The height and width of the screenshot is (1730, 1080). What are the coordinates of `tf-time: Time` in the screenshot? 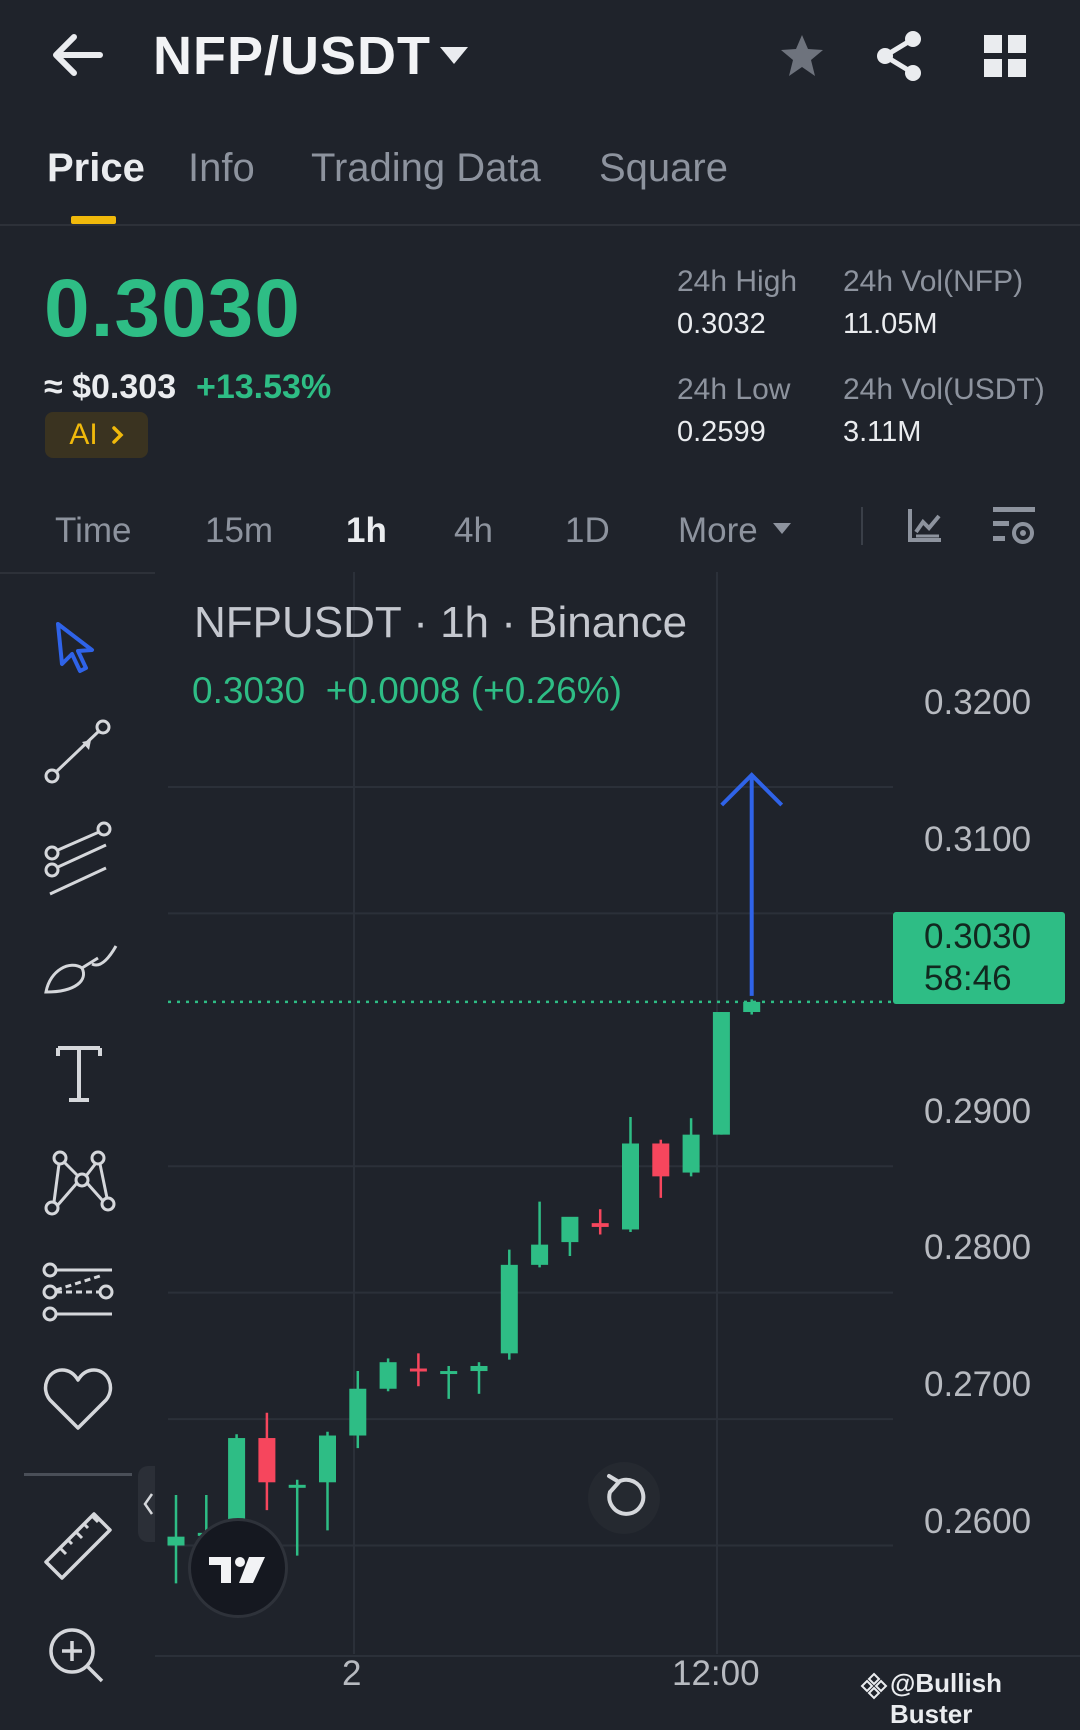 It's located at (93, 531).